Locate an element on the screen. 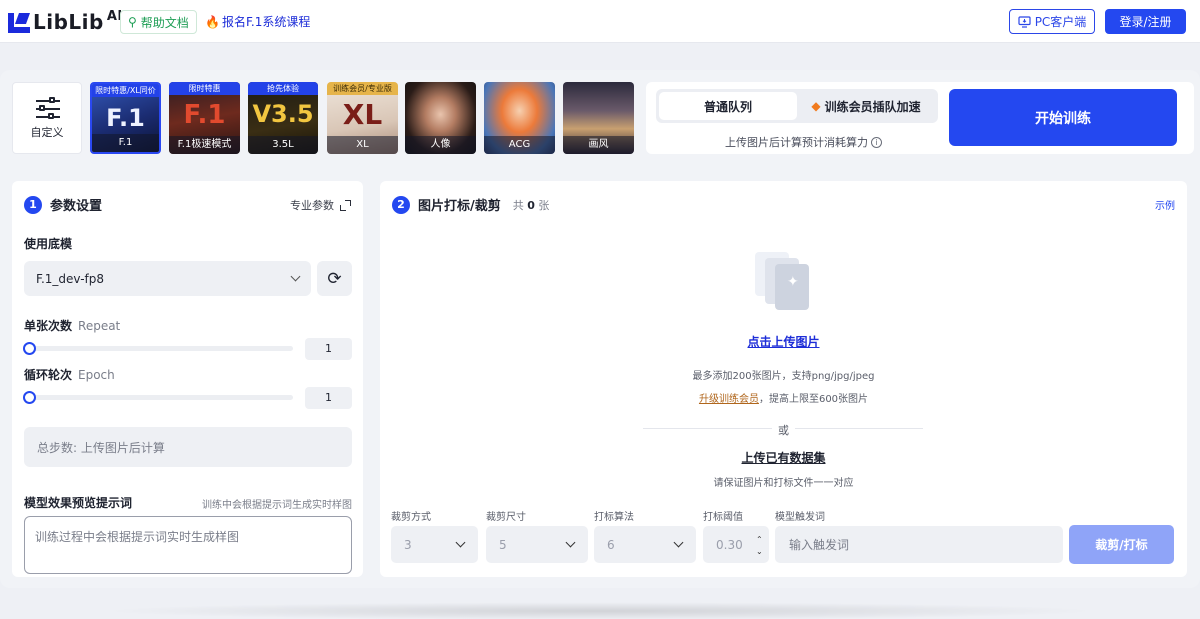 The image size is (1200, 619). dataset-note: 请保证图片和打标文件一一对应 is located at coordinates (783, 483).